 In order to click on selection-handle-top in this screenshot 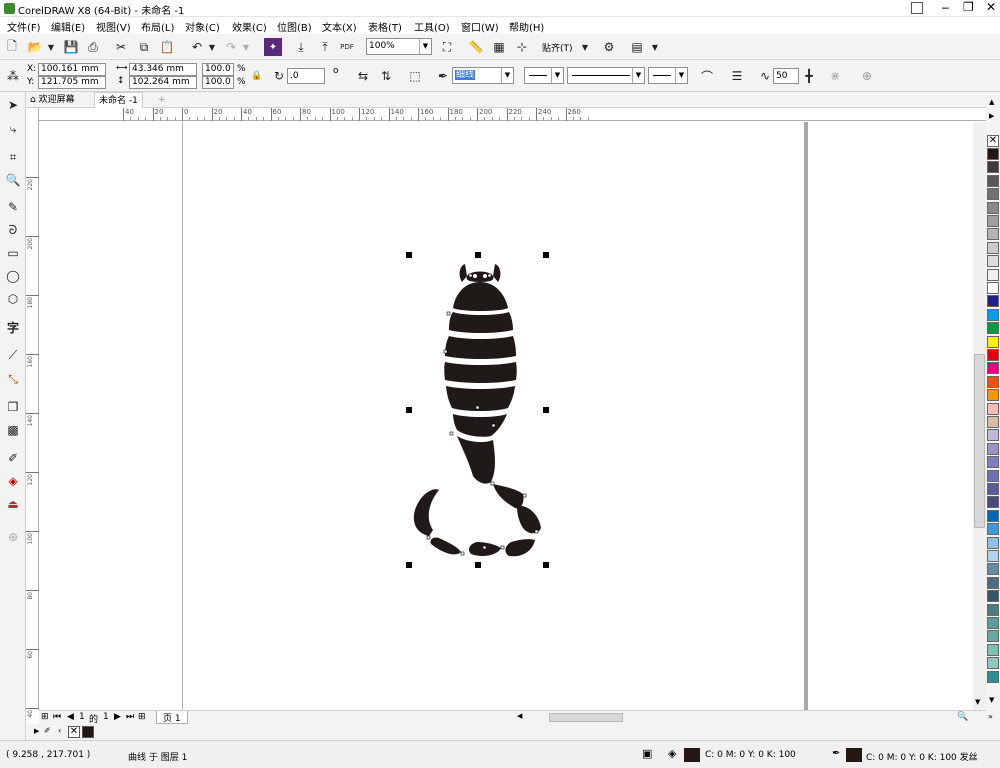, I will do `click(478, 255)`.